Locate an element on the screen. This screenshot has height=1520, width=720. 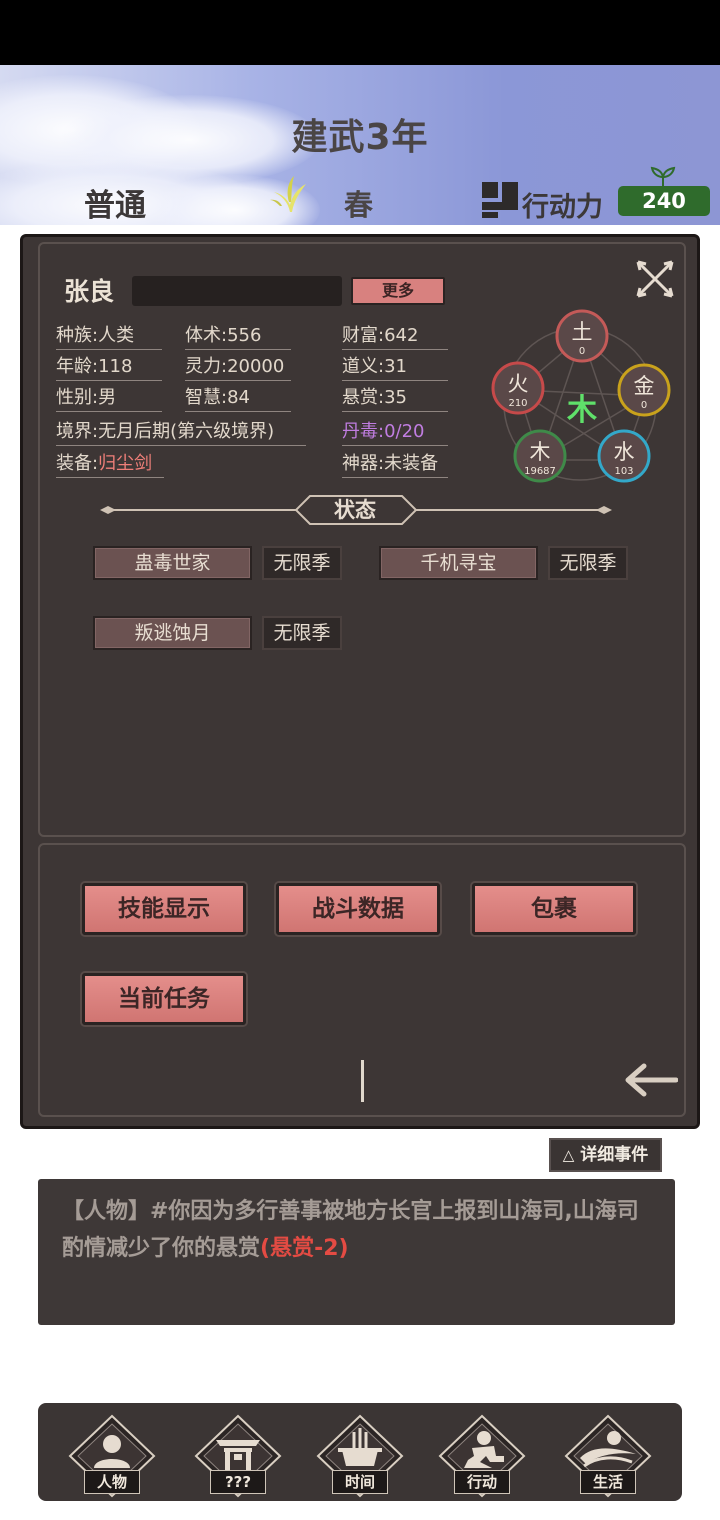
difficulty-label: 普通 is located at coordinates (115, 206).